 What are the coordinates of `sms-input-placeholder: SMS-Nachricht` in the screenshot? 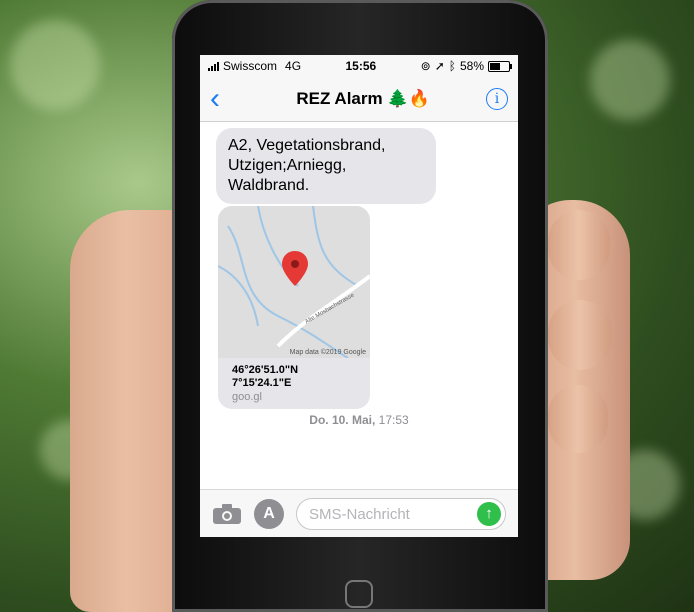 It's located at (359, 514).